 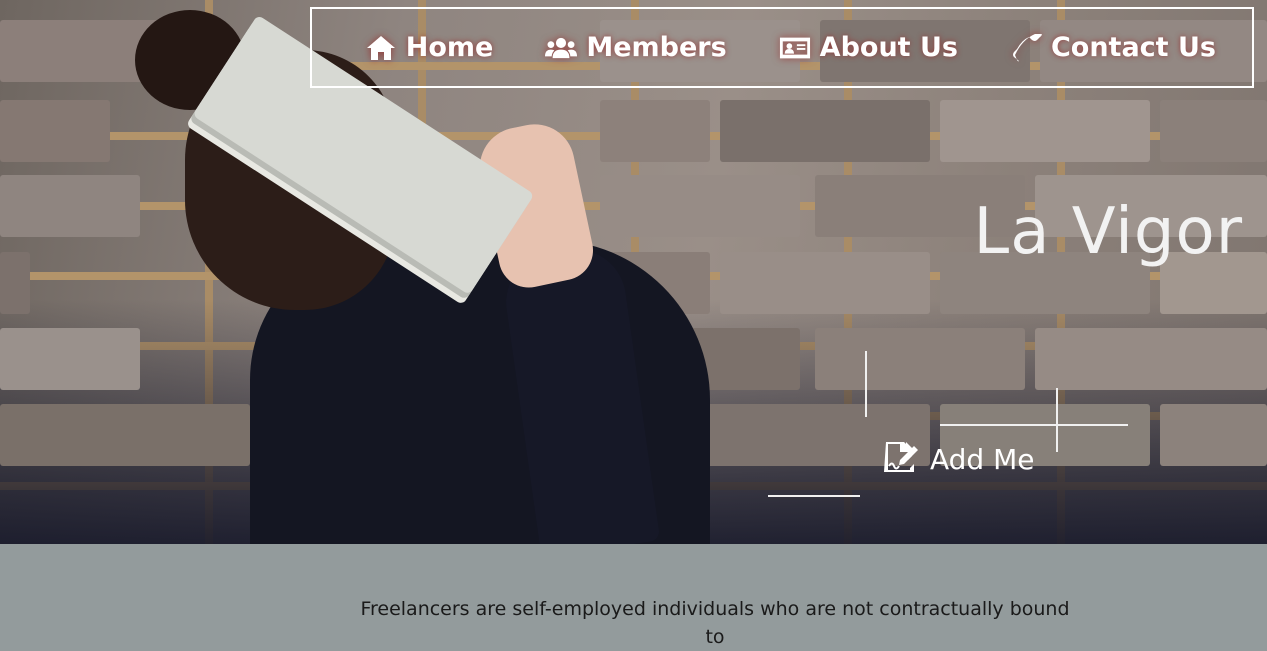 I want to click on nav-members: Members, so click(x=636, y=47).